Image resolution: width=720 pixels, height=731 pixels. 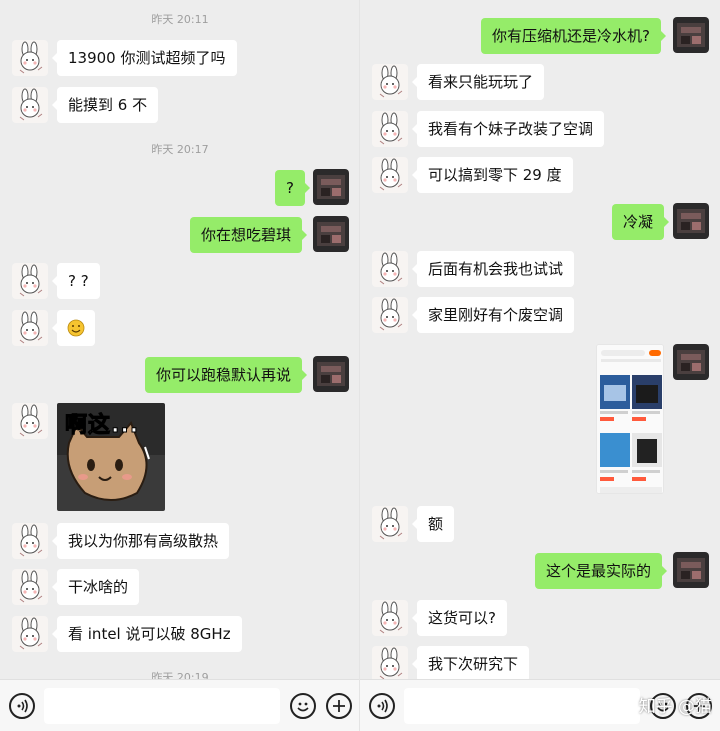 I want to click on message-bubble: 13900 你测试超频了吗, so click(x=144, y=58).